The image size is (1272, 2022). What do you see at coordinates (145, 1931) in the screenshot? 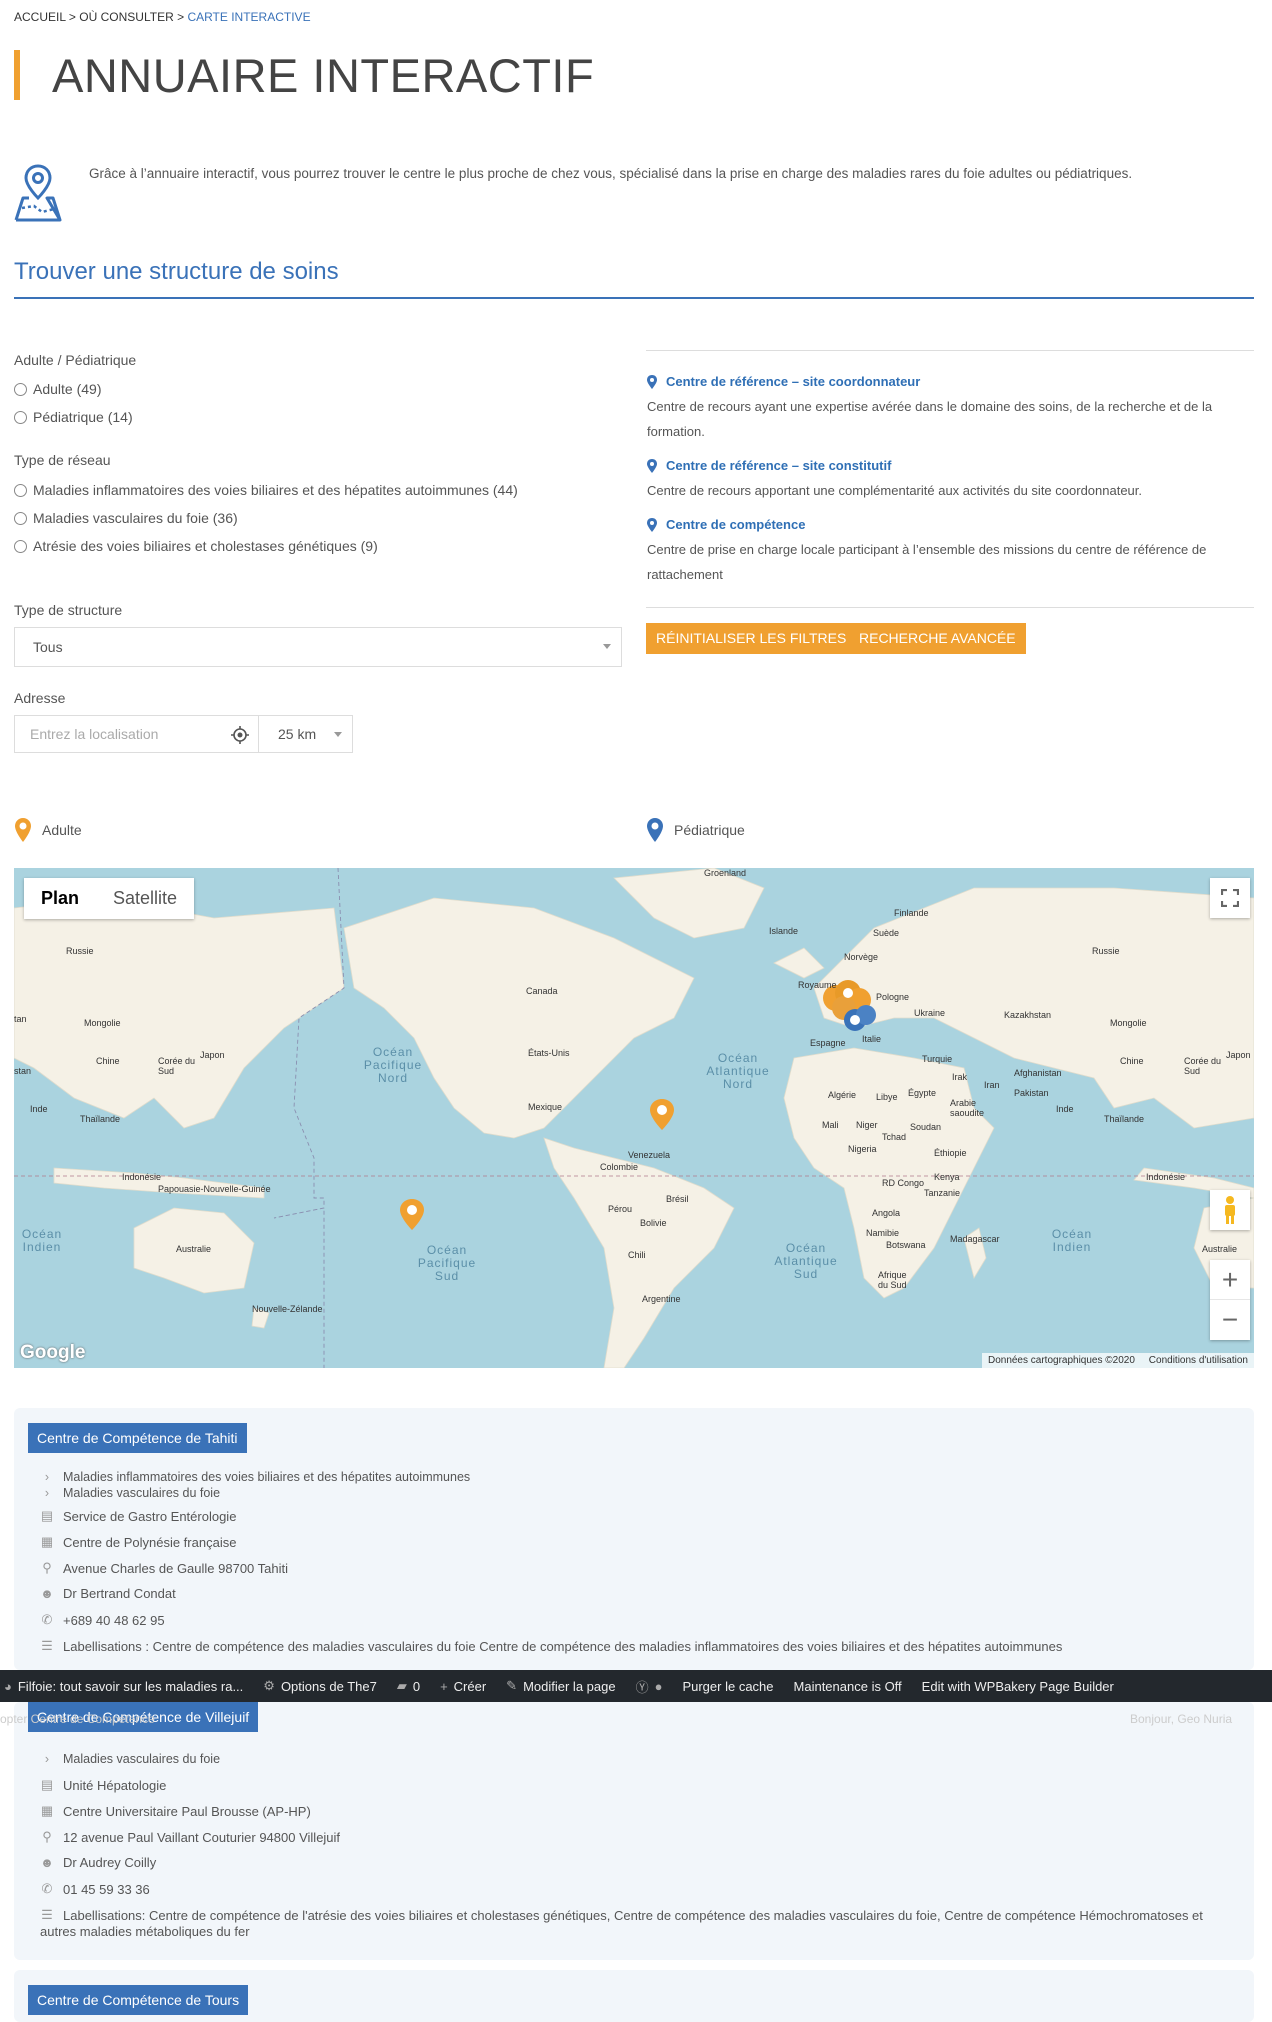
I see `card-labels-text: autres maladies métaboliques du fer` at bounding box center [145, 1931].